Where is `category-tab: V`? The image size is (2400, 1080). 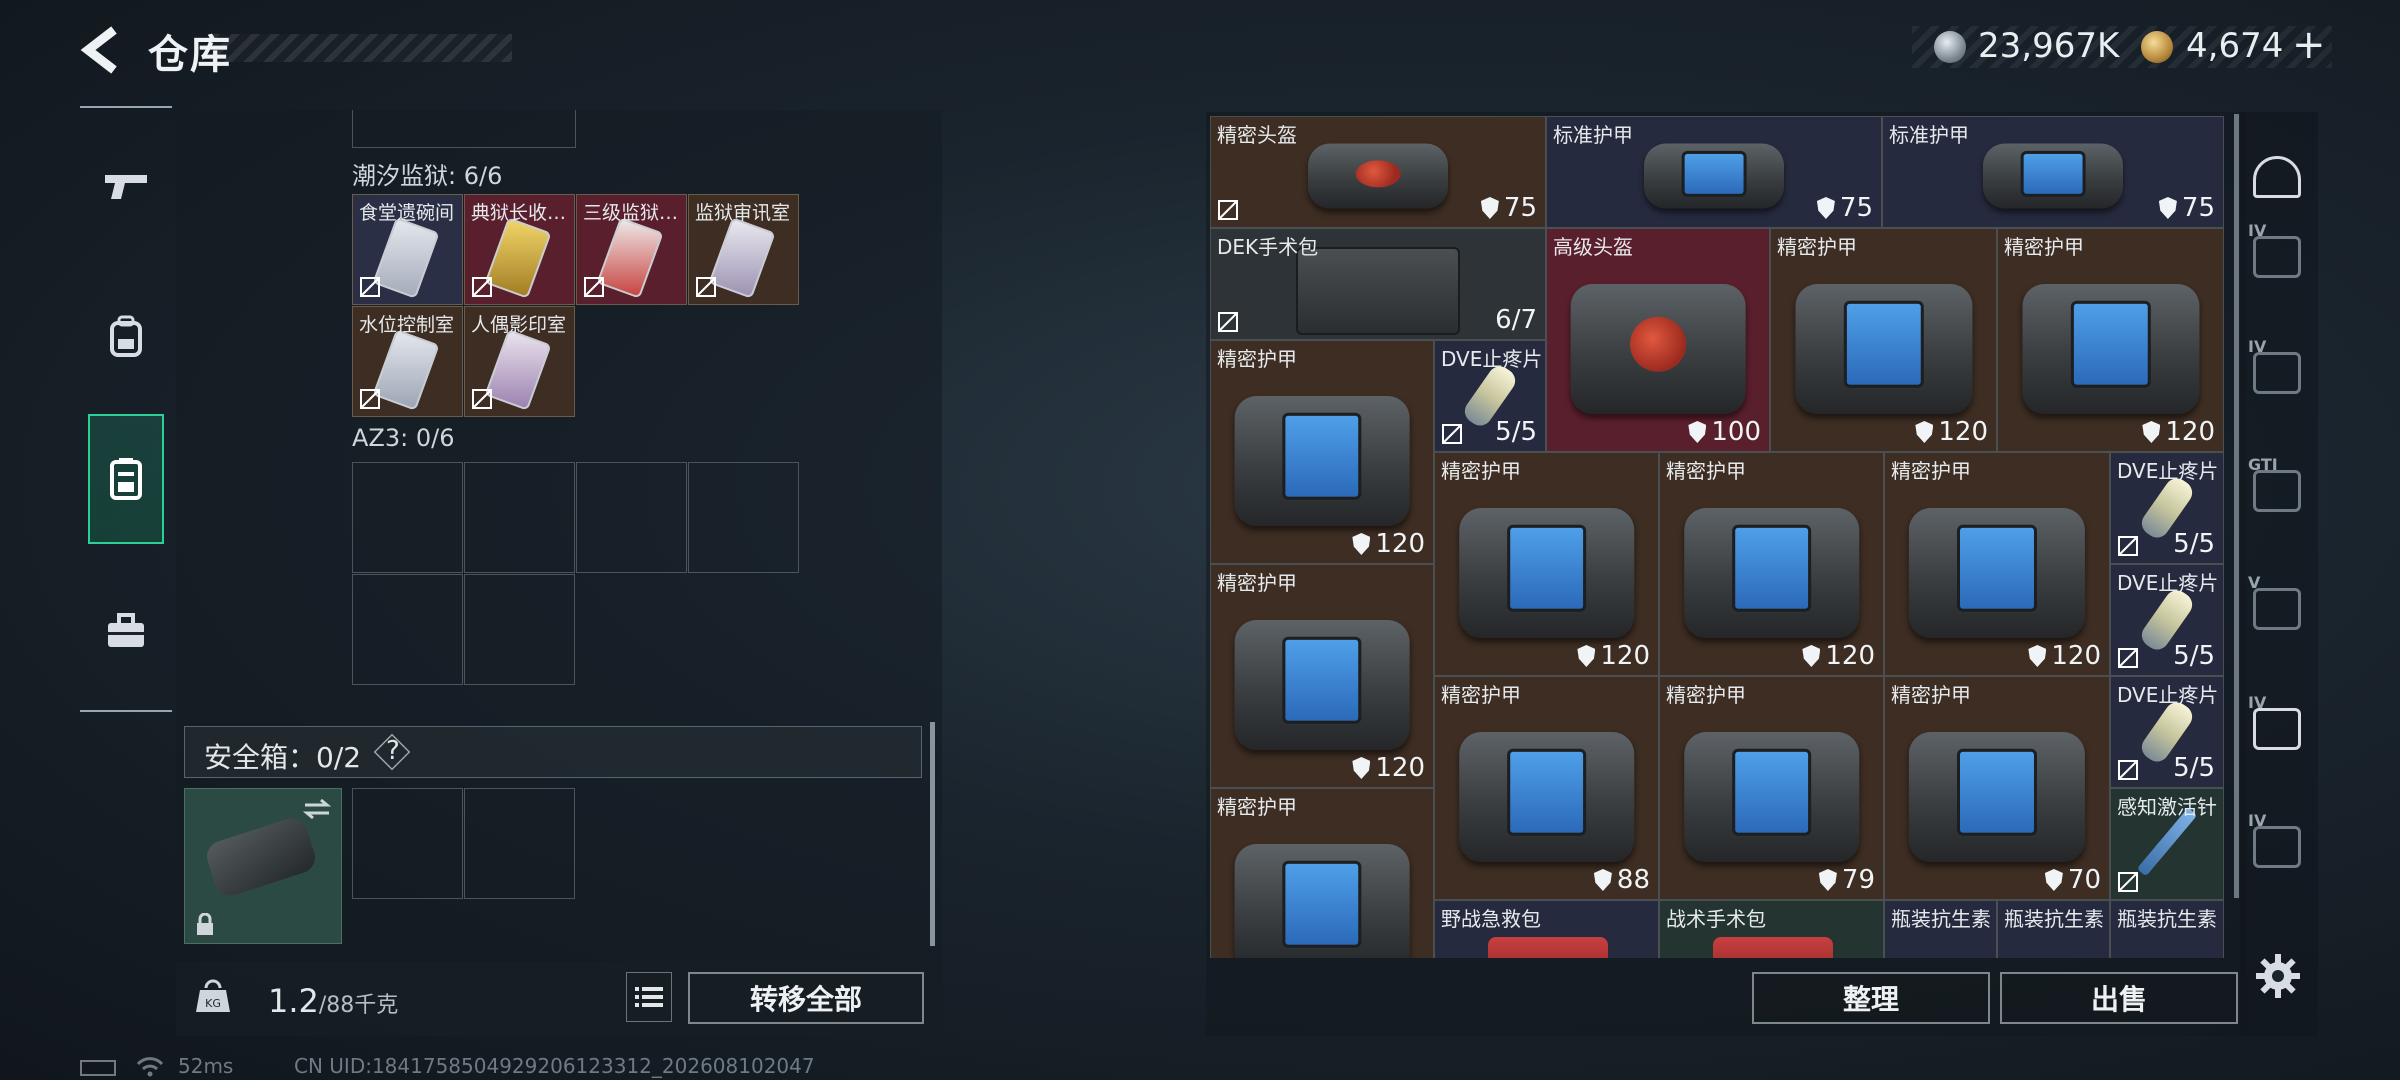
category-tab: V is located at coordinates (2277, 606).